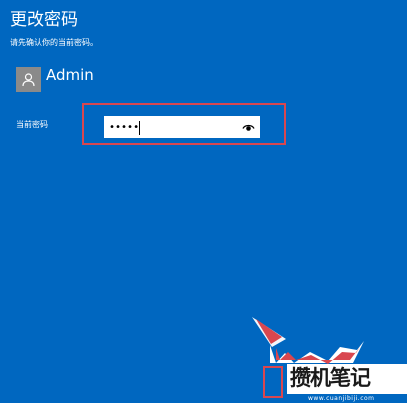 The image size is (407, 403). What do you see at coordinates (44, 20) in the screenshot?
I see `page-title: 更改密码` at bounding box center [44, 20].